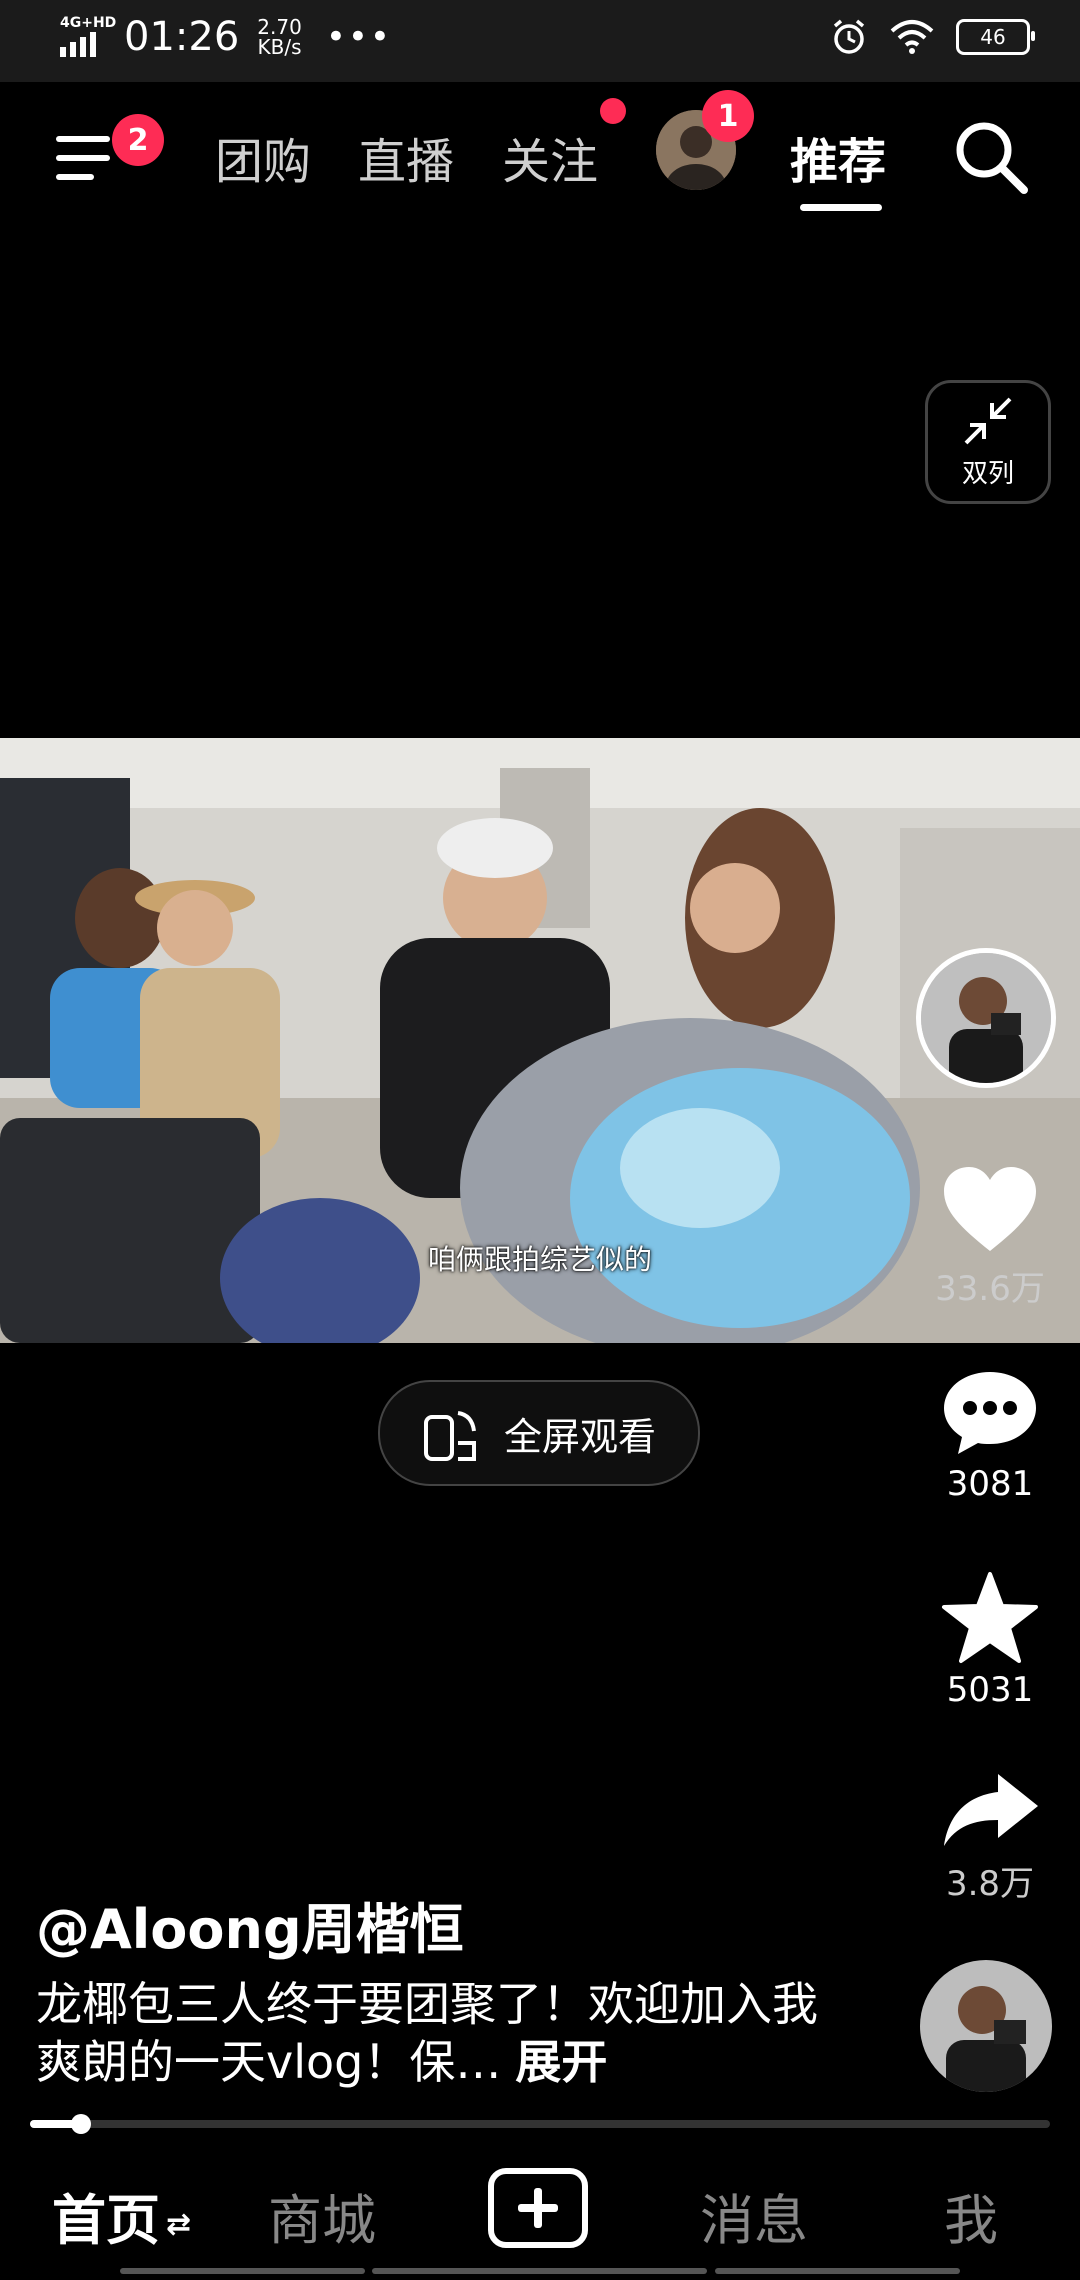  Describe the element at coordinates (88, 23) in the screenshot. I see `network-type: 4G+HD` at that location.